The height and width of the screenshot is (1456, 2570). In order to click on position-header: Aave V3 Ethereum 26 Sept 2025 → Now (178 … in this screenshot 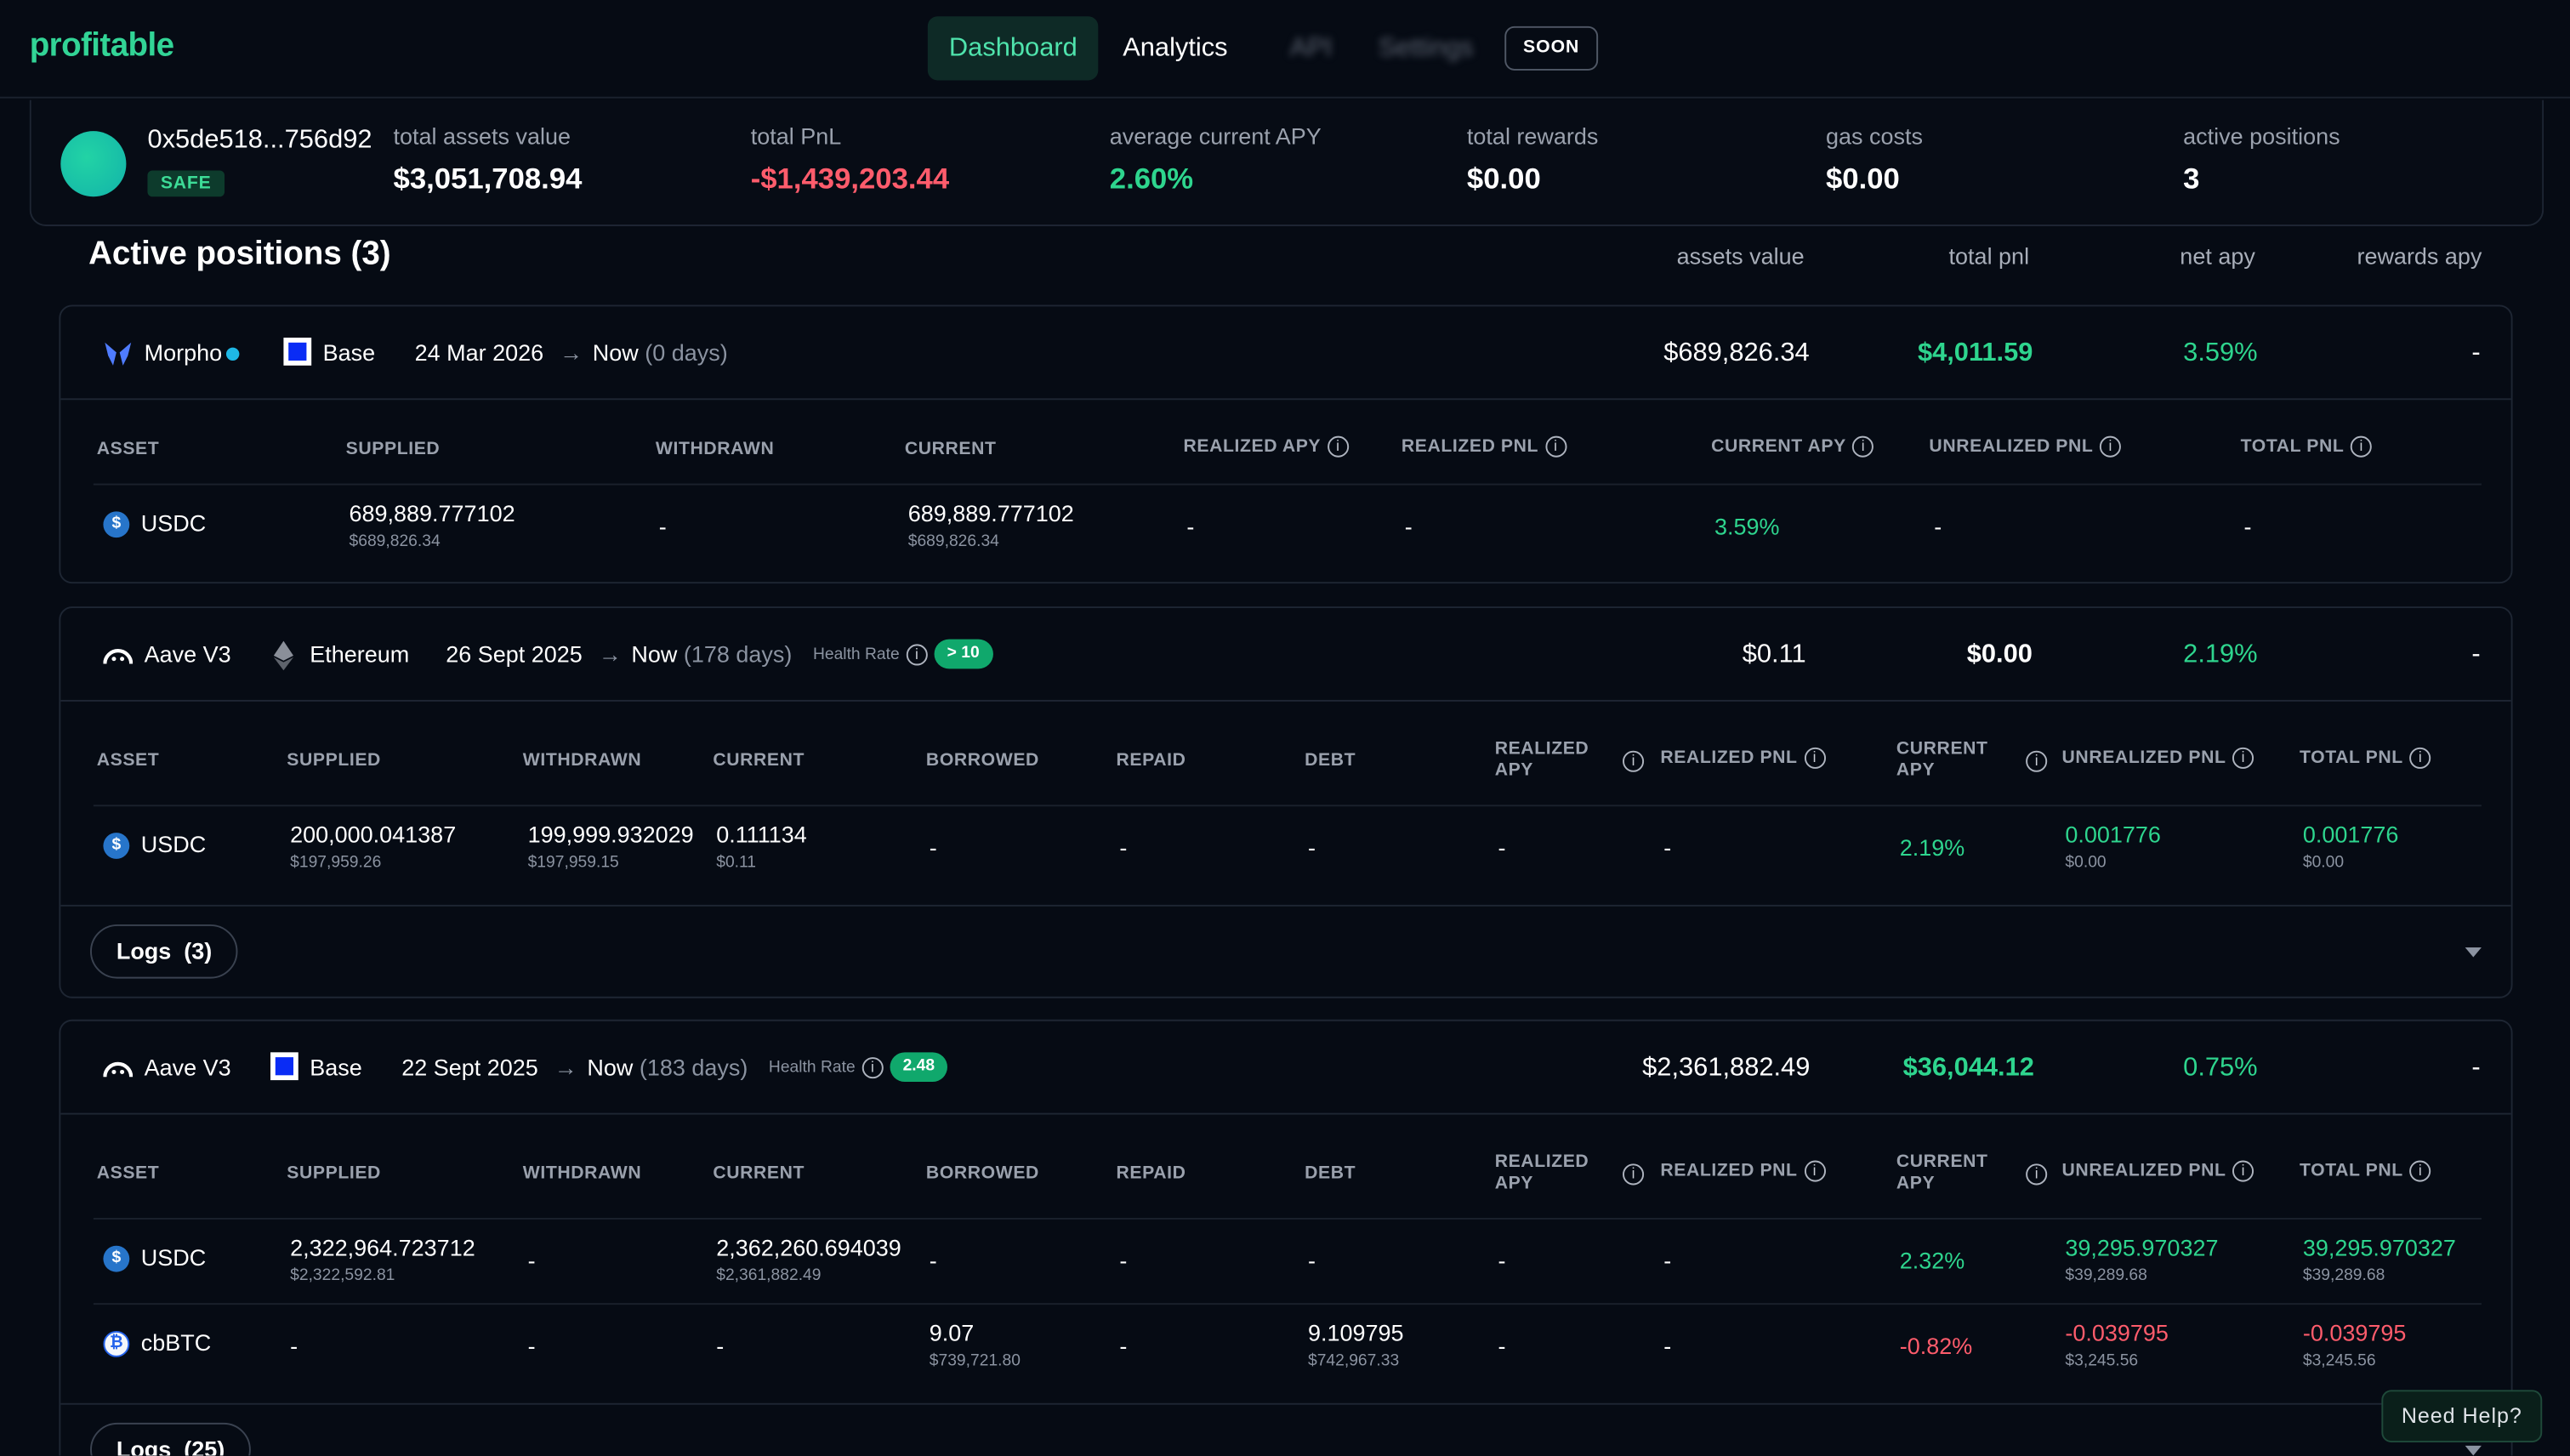, I will do `click(1285, 655)`.